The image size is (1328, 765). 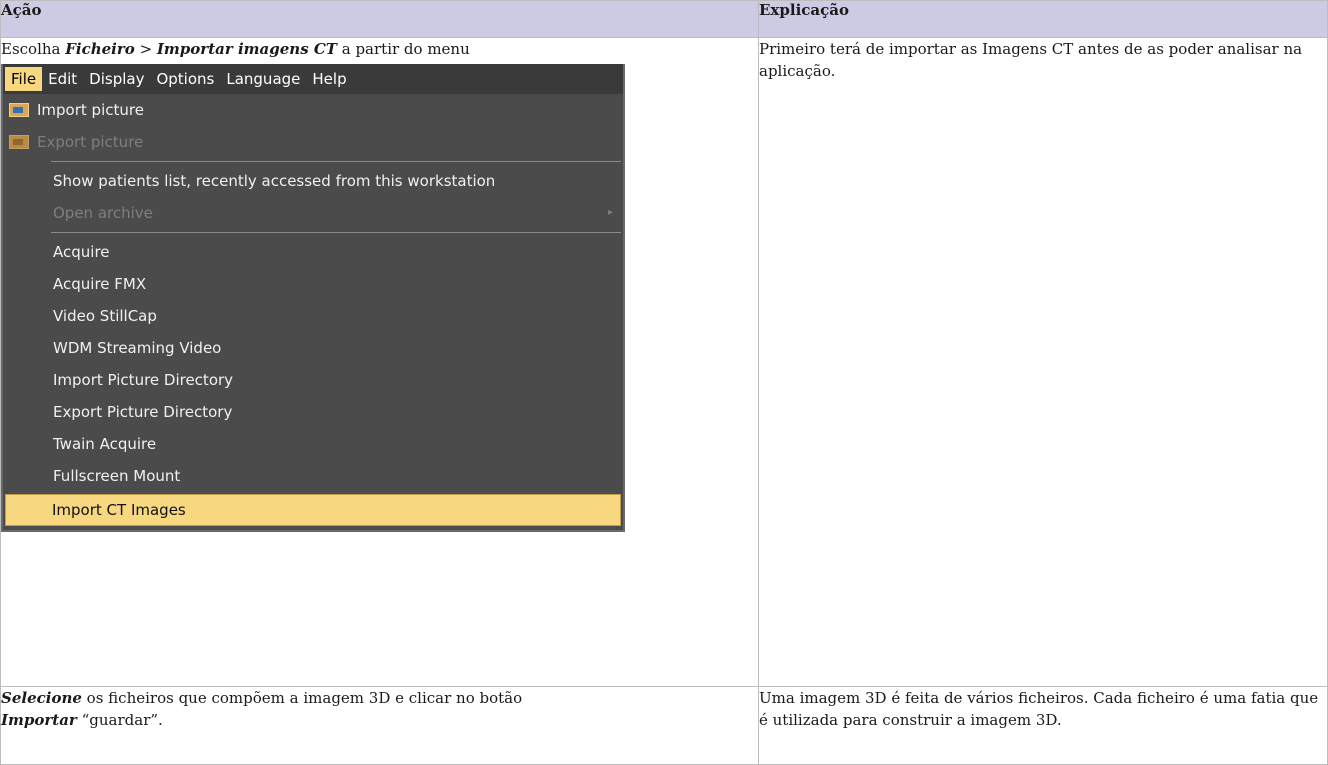 I want to click on step2-line2-text: “guardar”., so click(x=119, y=720).